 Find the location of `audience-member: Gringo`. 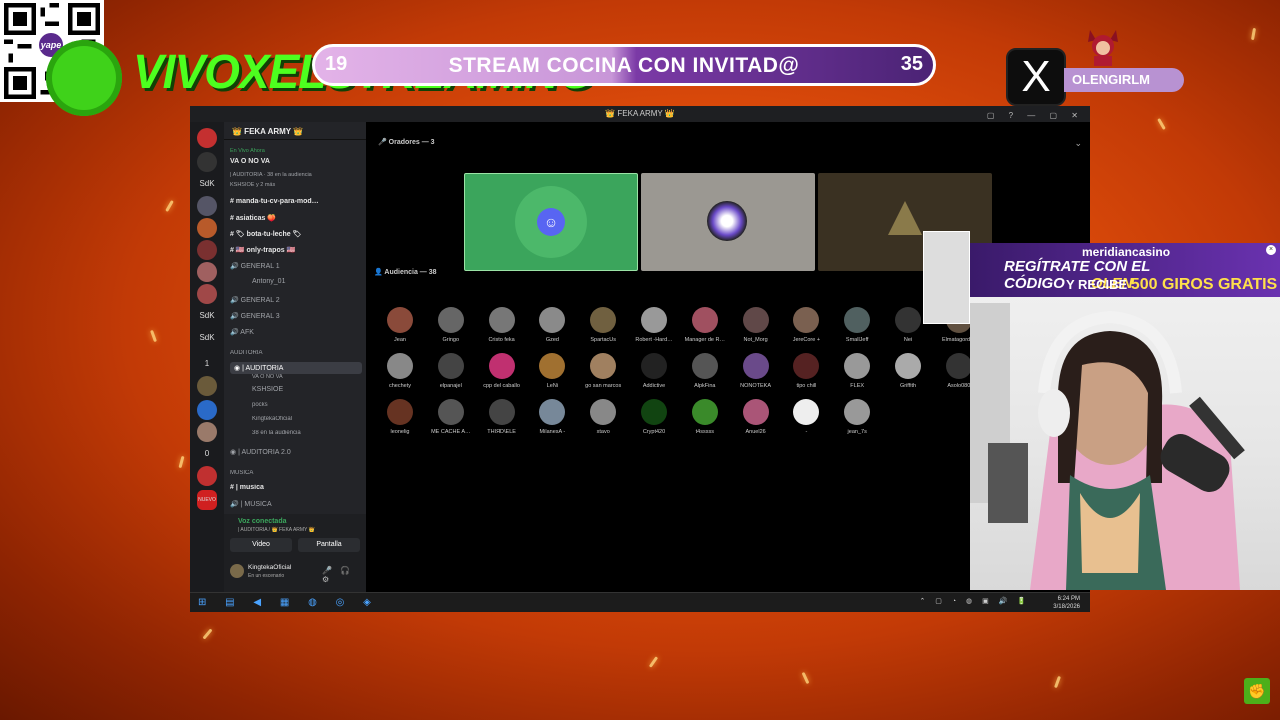

audience-member: Gringo is located at coordinates (451, 325).